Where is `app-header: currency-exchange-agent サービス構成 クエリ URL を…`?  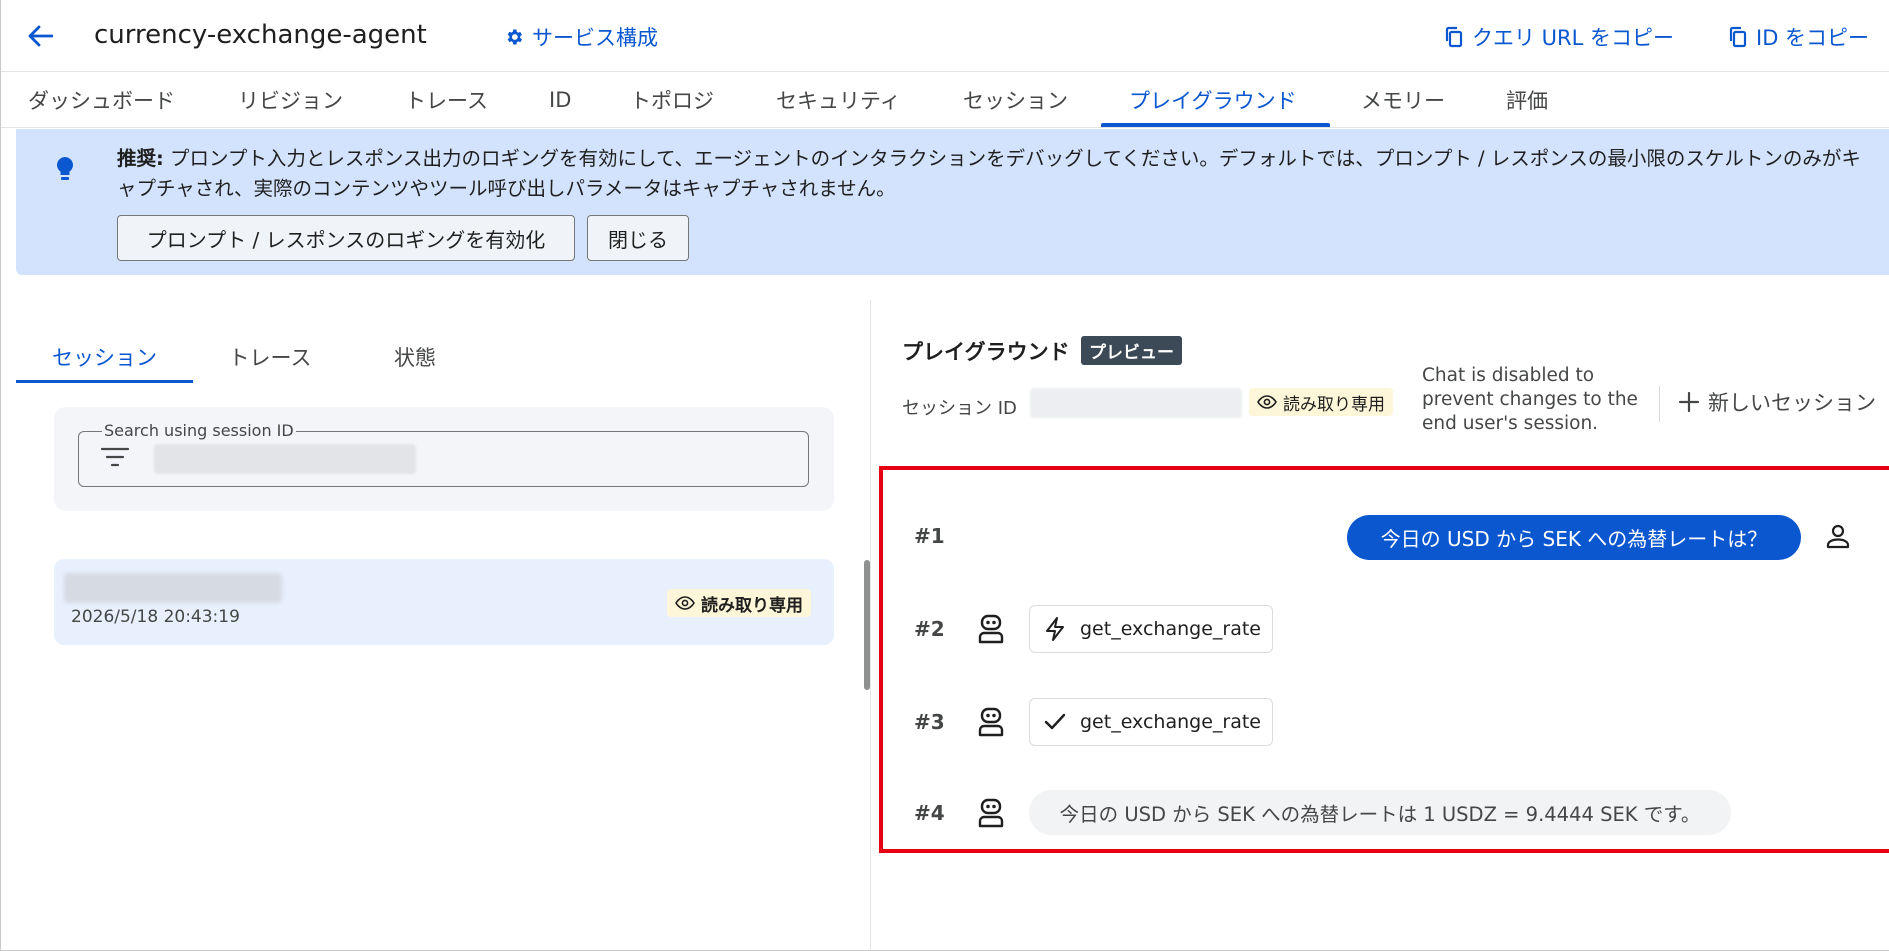 app-header: currency-exchange-agent サービス構成 クエリ URL を… is located at coordinates (944, 36).